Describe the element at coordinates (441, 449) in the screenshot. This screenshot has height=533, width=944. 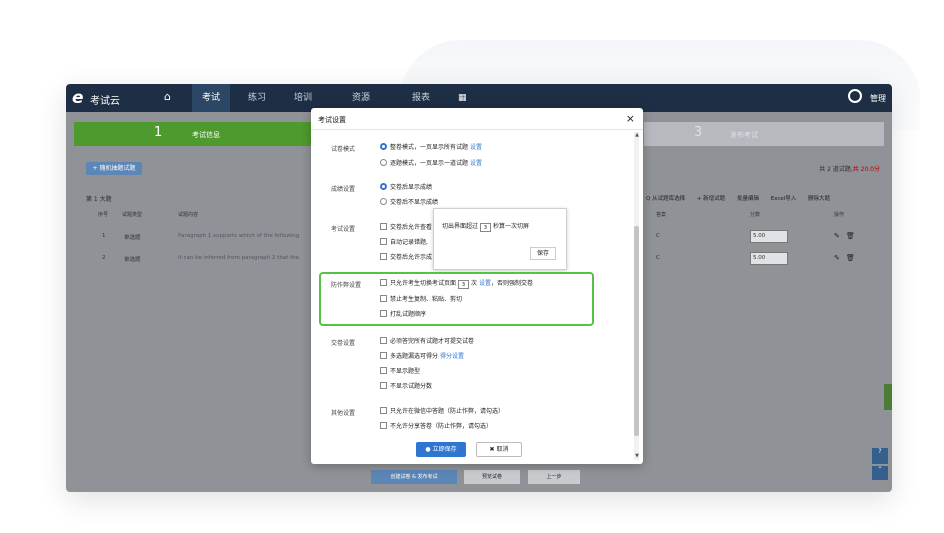
I see `save-now-button: ● 立即保存` at that location.